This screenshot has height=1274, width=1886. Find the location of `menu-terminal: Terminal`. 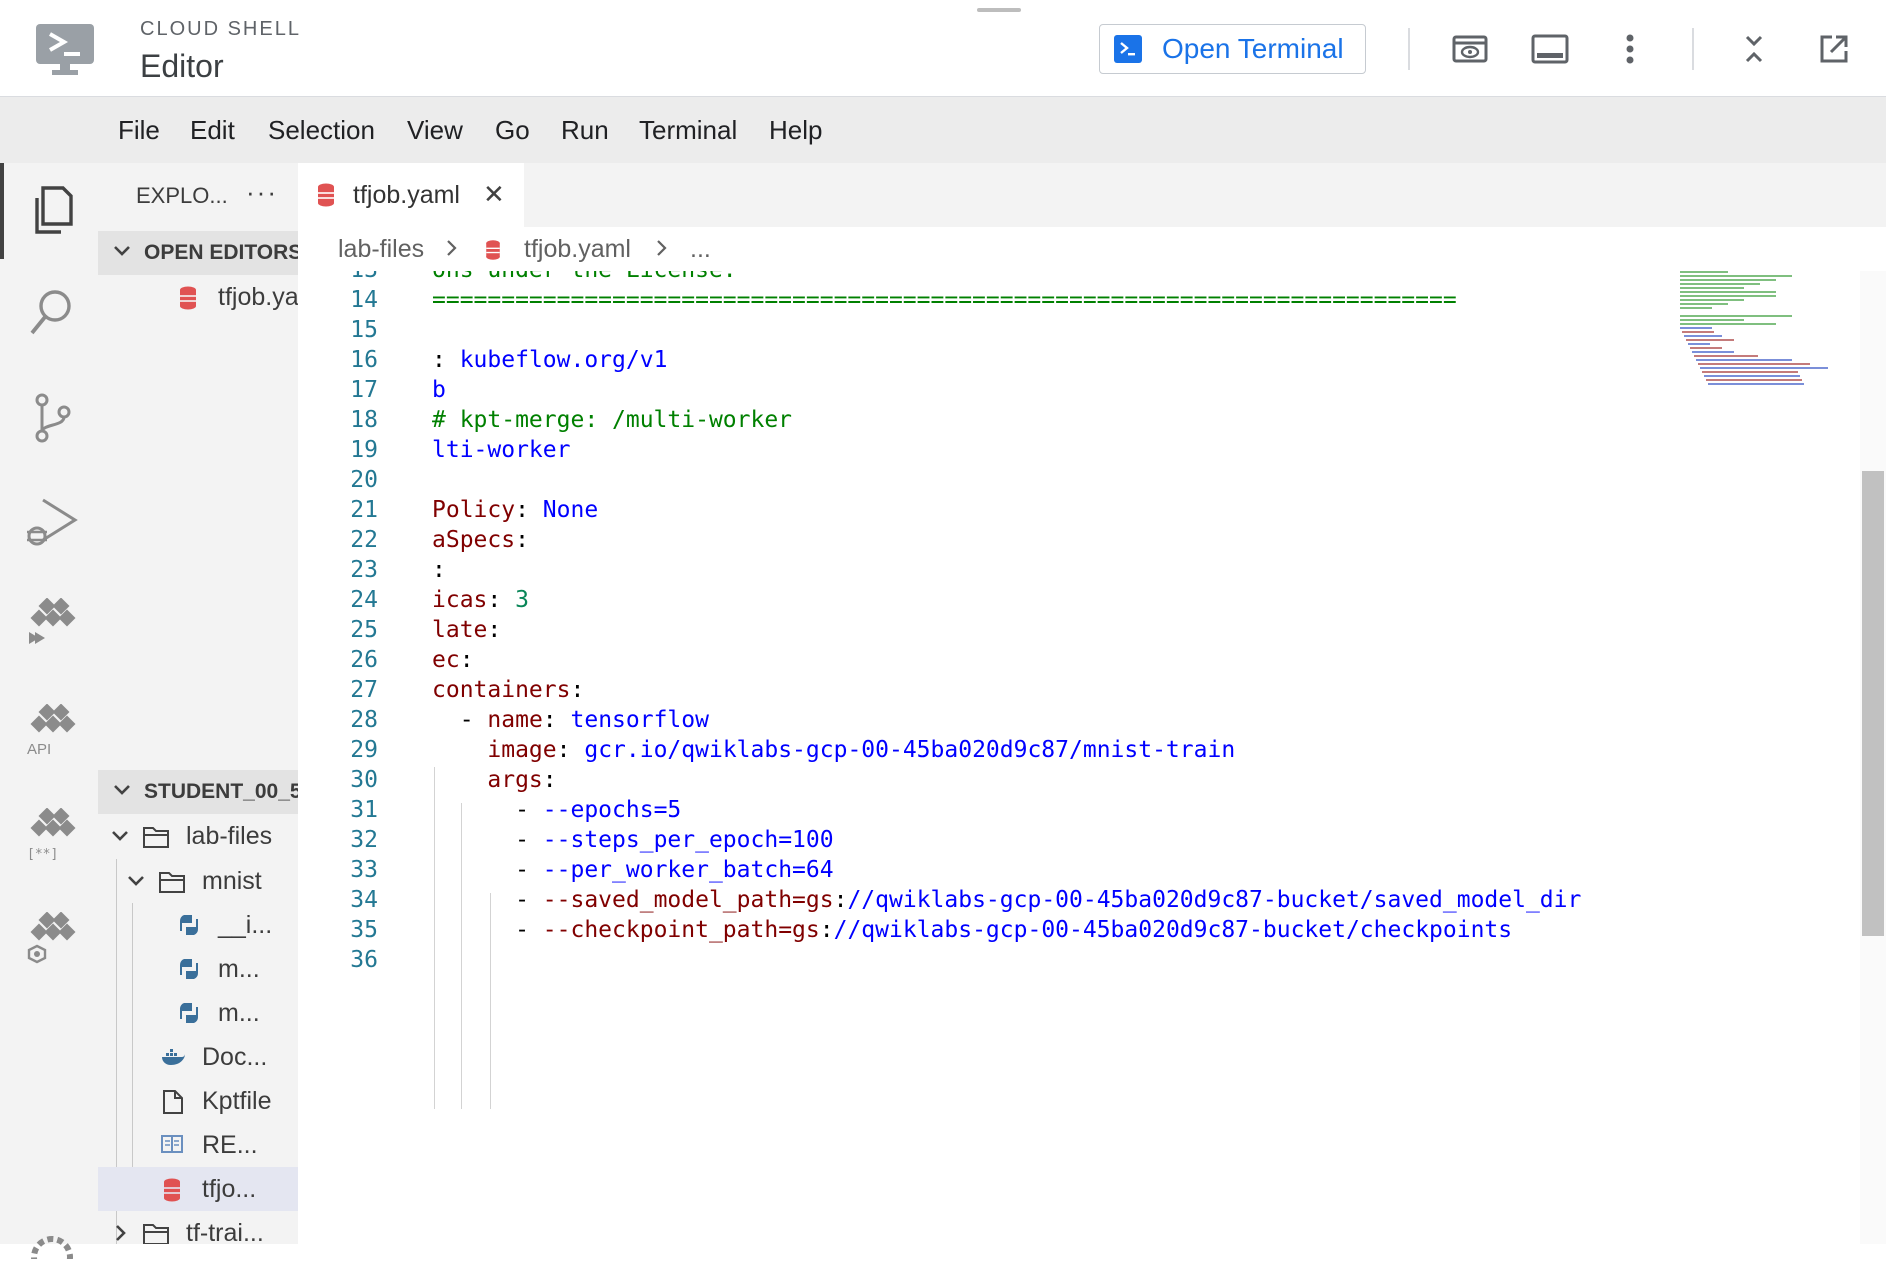

menu-terminal: Terminal is located at coordinates (688, 130).